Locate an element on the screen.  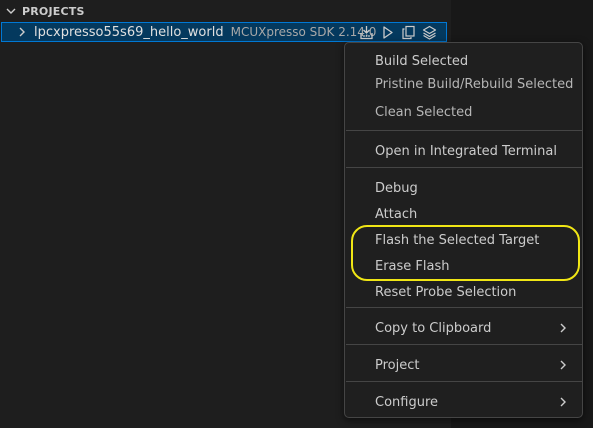
highlight-annotation is located at coordinates (465, 253).